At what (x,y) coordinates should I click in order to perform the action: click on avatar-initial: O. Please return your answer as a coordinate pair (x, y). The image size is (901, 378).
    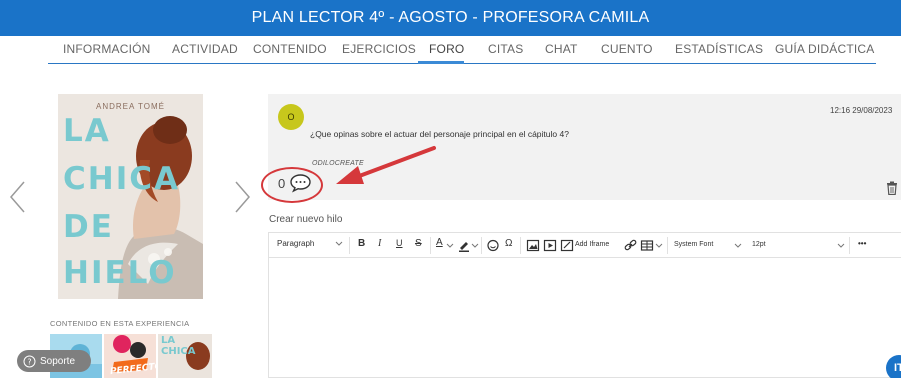
    Looking at the image, I should click on (291, 117).